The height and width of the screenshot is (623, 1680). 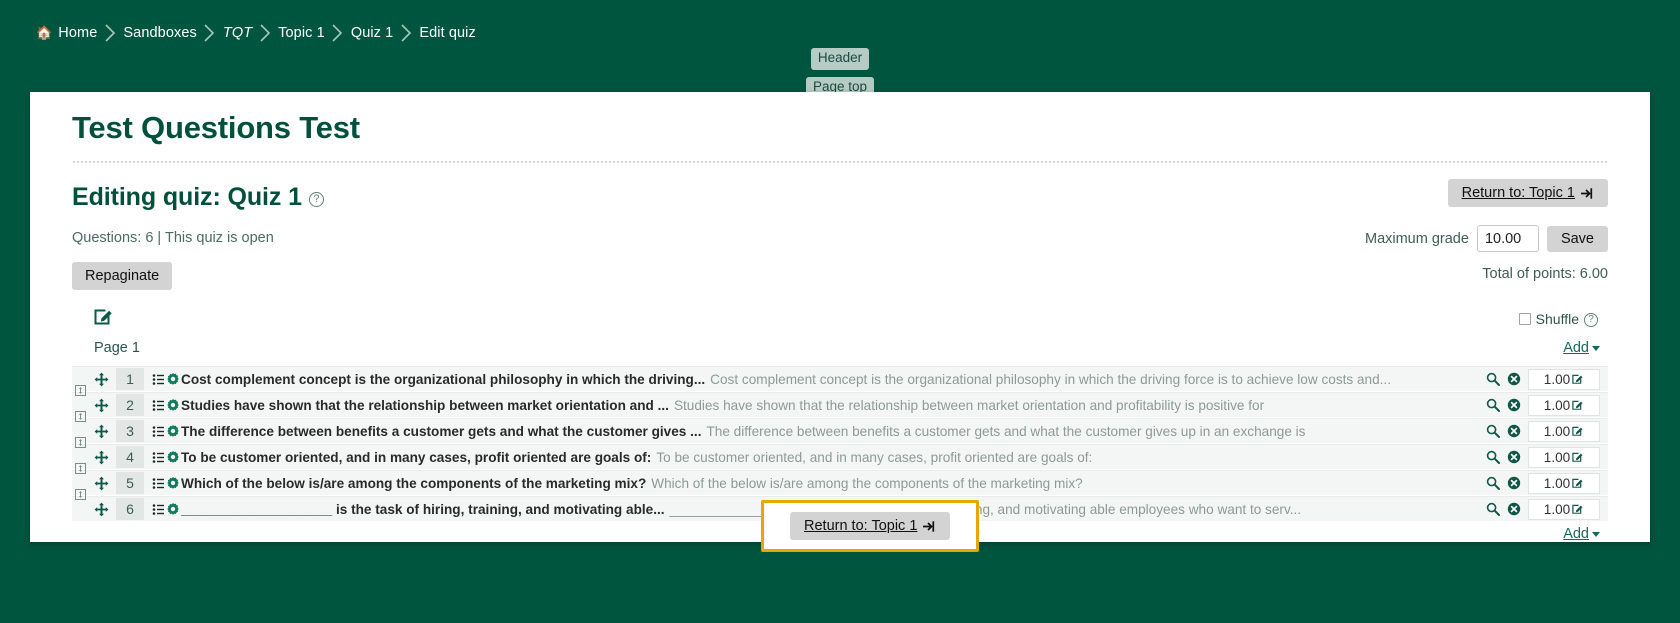 What do you see at coordinates (372, 33) in the screenshot?
I see `breadcrumb-item-quiz-1: Quiz 1` at bounding box center [372, 33].